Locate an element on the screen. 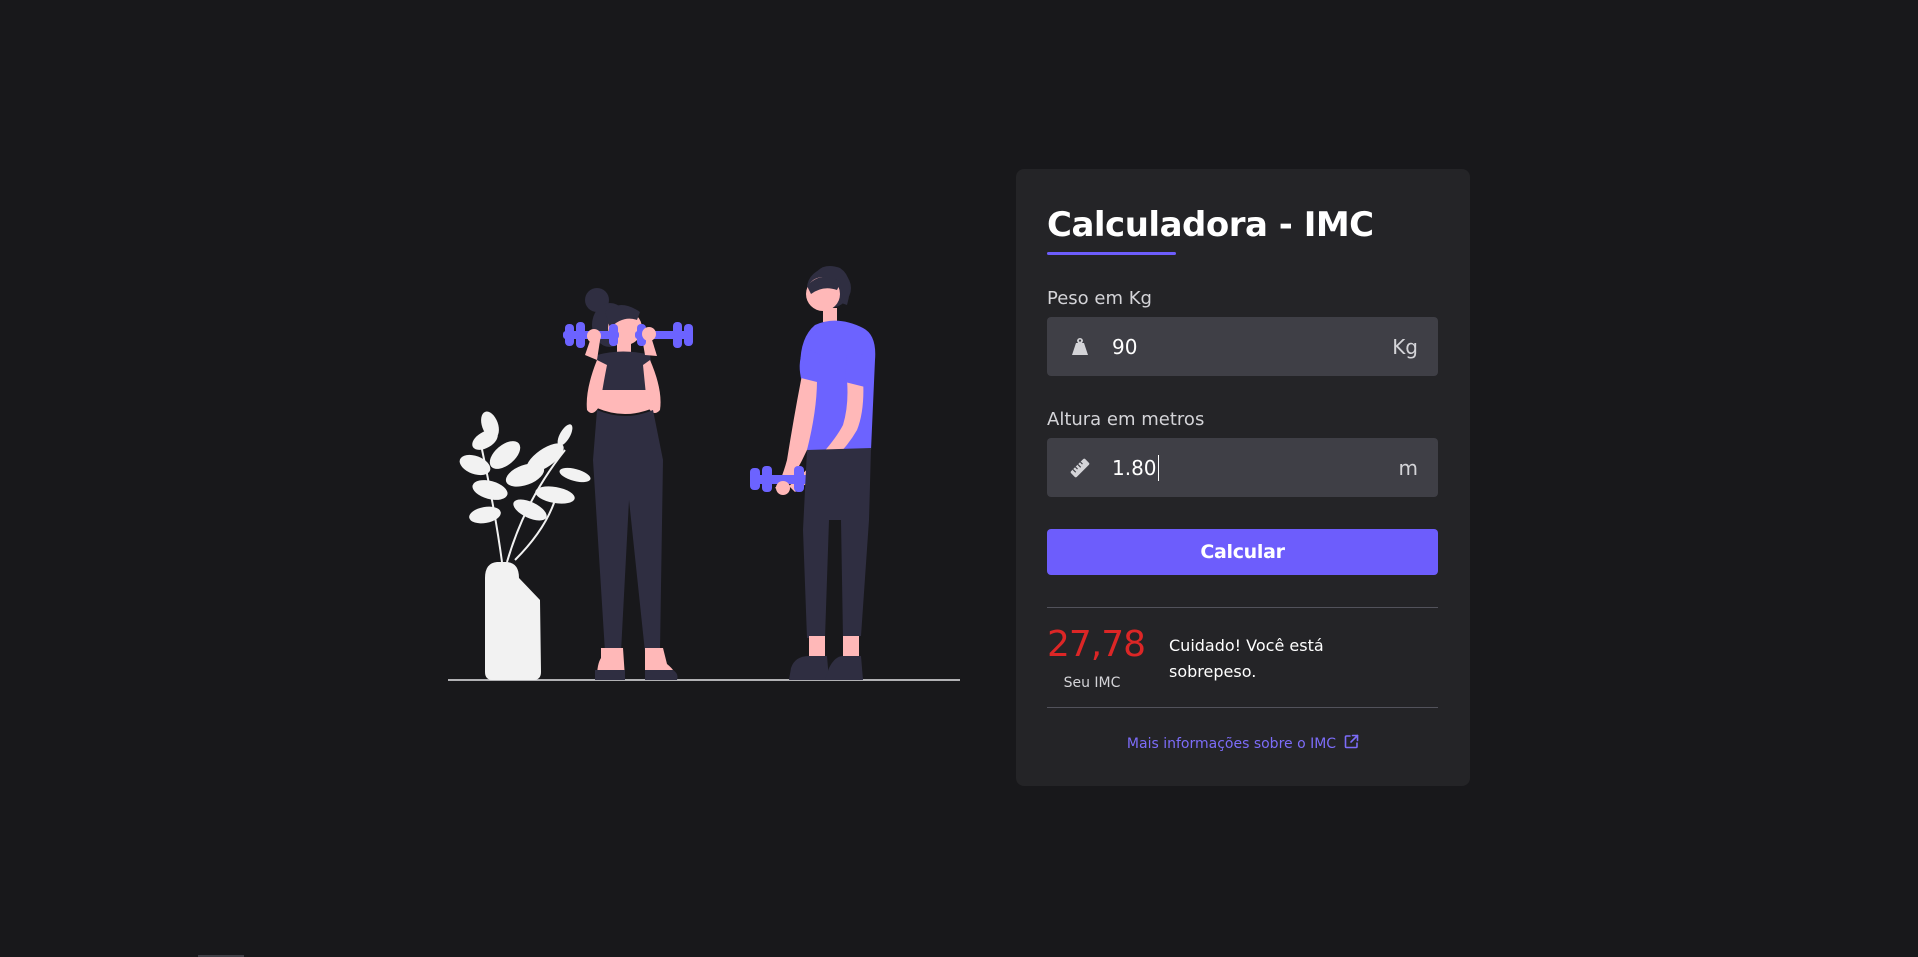  height-unit: m is located at coordinates (1408, 467).